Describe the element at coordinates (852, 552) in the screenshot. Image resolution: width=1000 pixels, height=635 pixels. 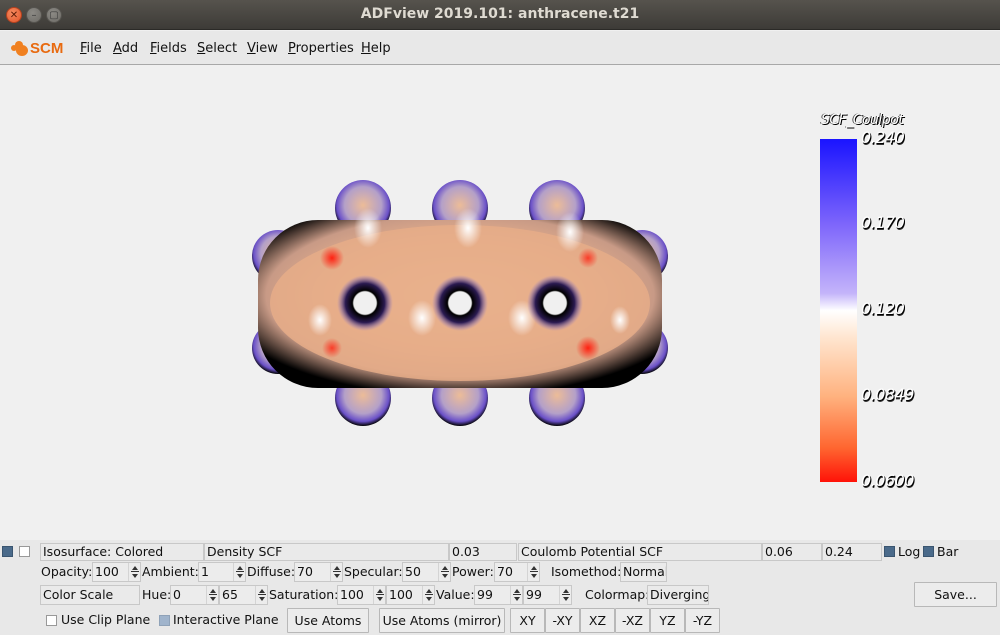
I see `color-max-input: 0.24` at that location.